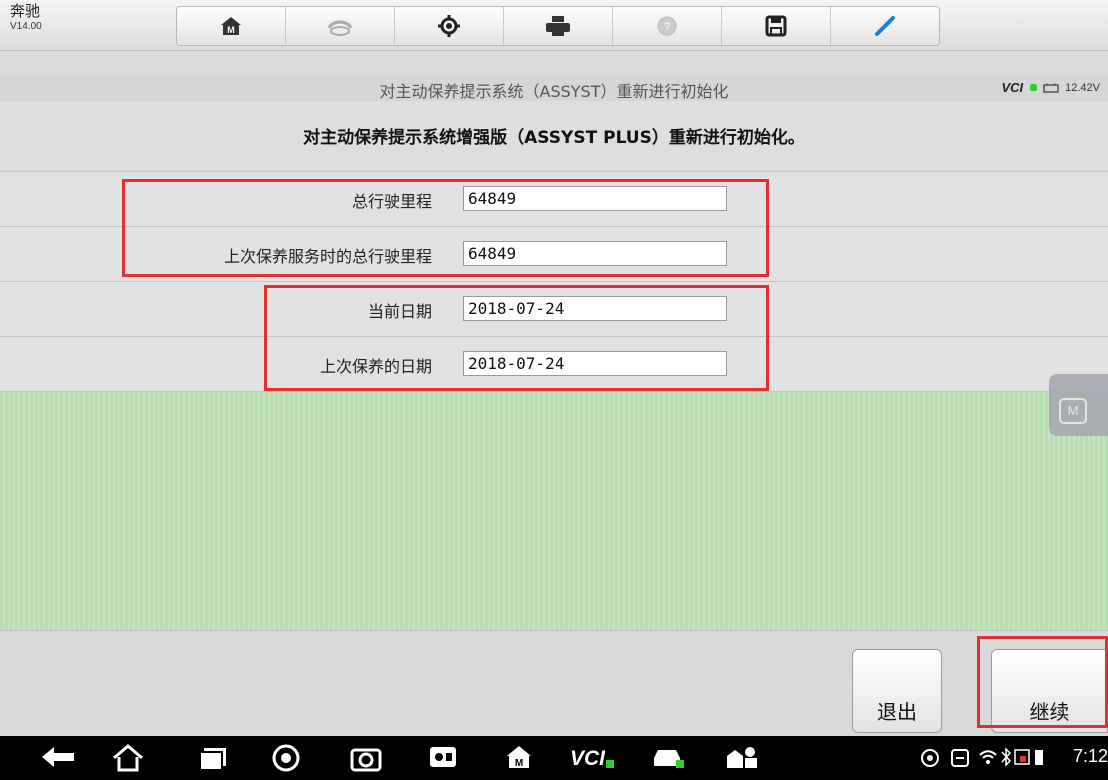 This screenshot has width=1108, height=780. Describe the element at coordinates (668, 757) in the screenshot. I see `remote-desk-icon` at that location.